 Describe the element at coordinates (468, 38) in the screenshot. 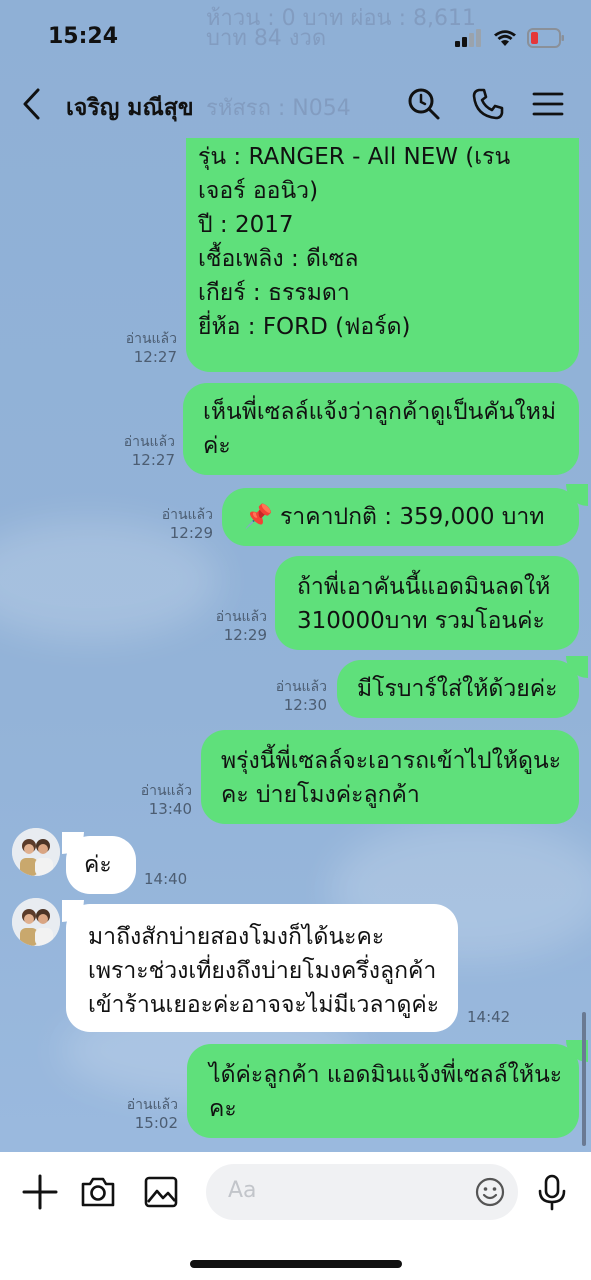

I see `cellular-signal-icon` at that location.